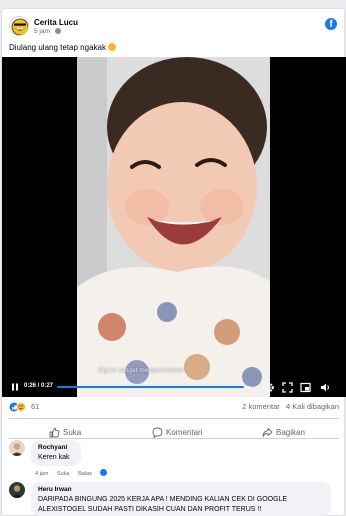  Describe the element at coordinates (157, 432) in the screenshot. I see `comment-icon` at that location.